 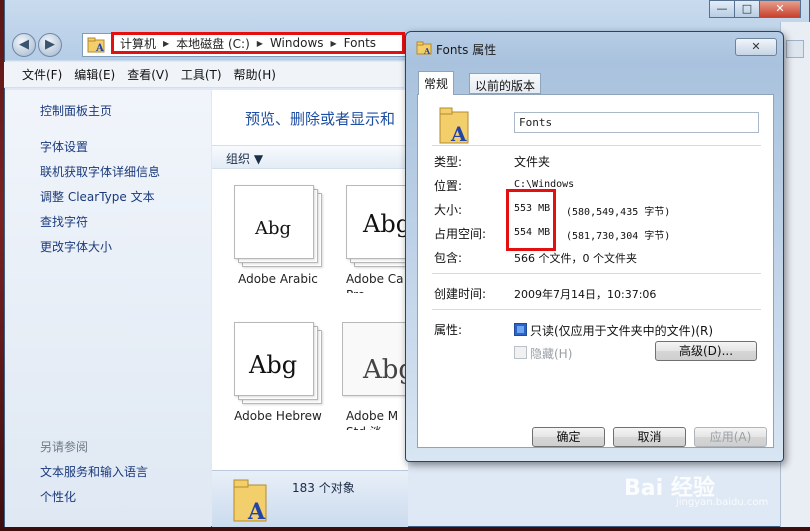 I want to click on menu-view: 查看(V), so click(x=148, y=74).